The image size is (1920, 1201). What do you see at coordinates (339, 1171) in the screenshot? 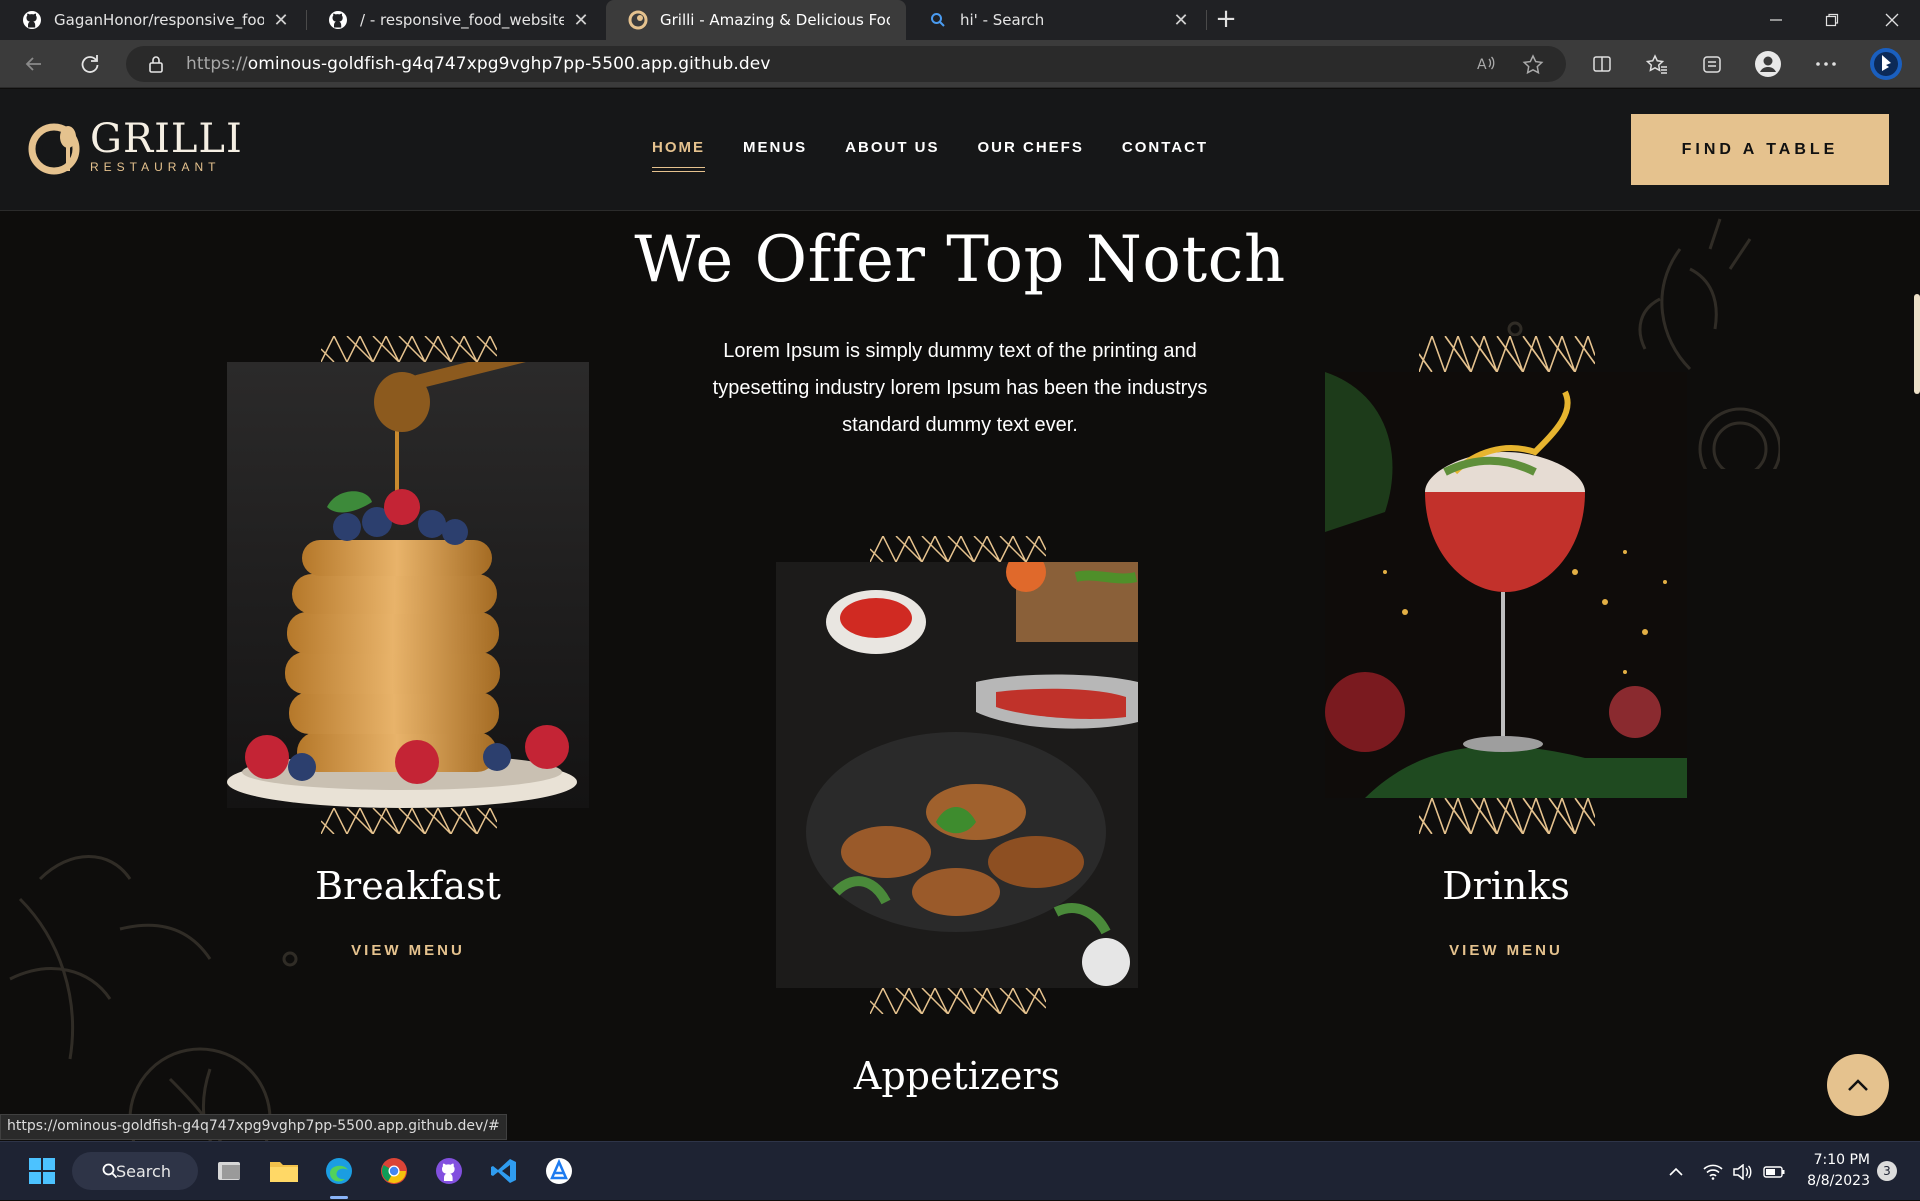
I see `edge-browser-icon` at bounding box center [339, 1171].